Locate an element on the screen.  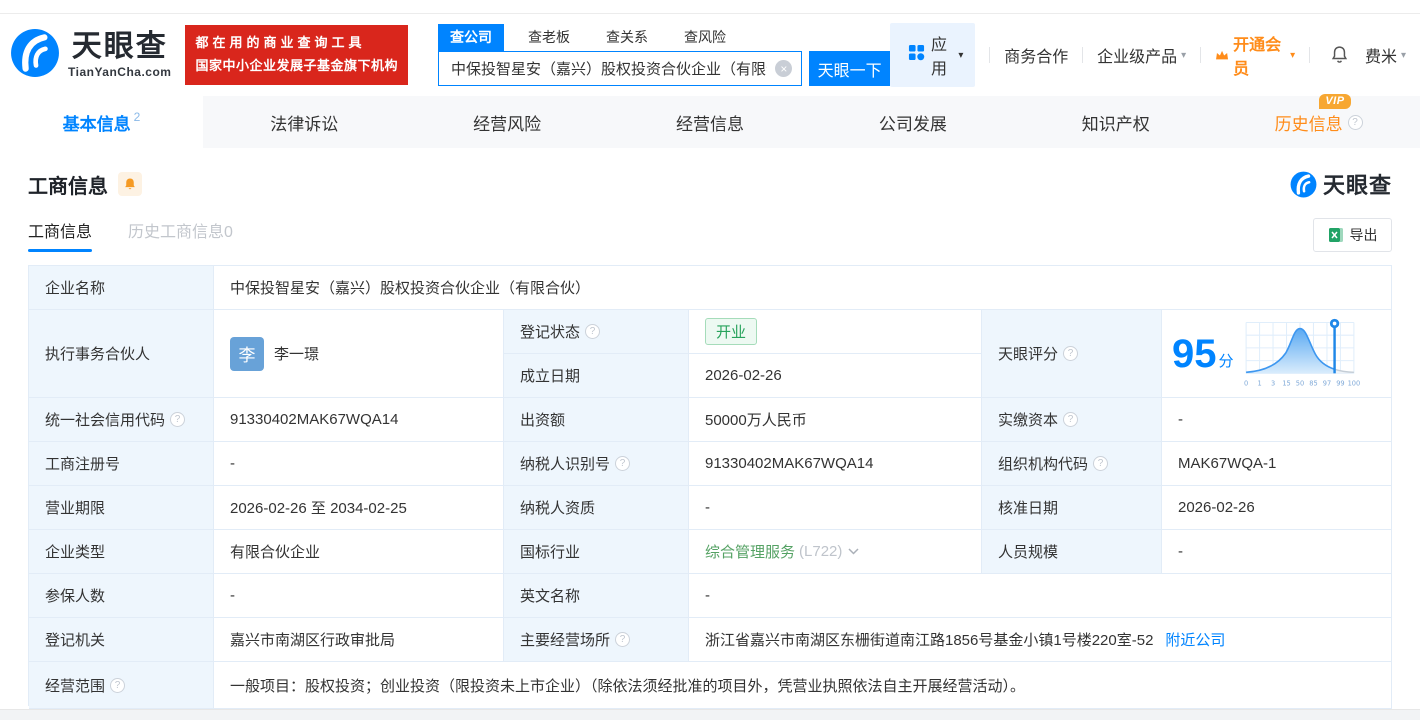
approval-date-value: 2026-02-26 is located at coordinates (1277, 508).